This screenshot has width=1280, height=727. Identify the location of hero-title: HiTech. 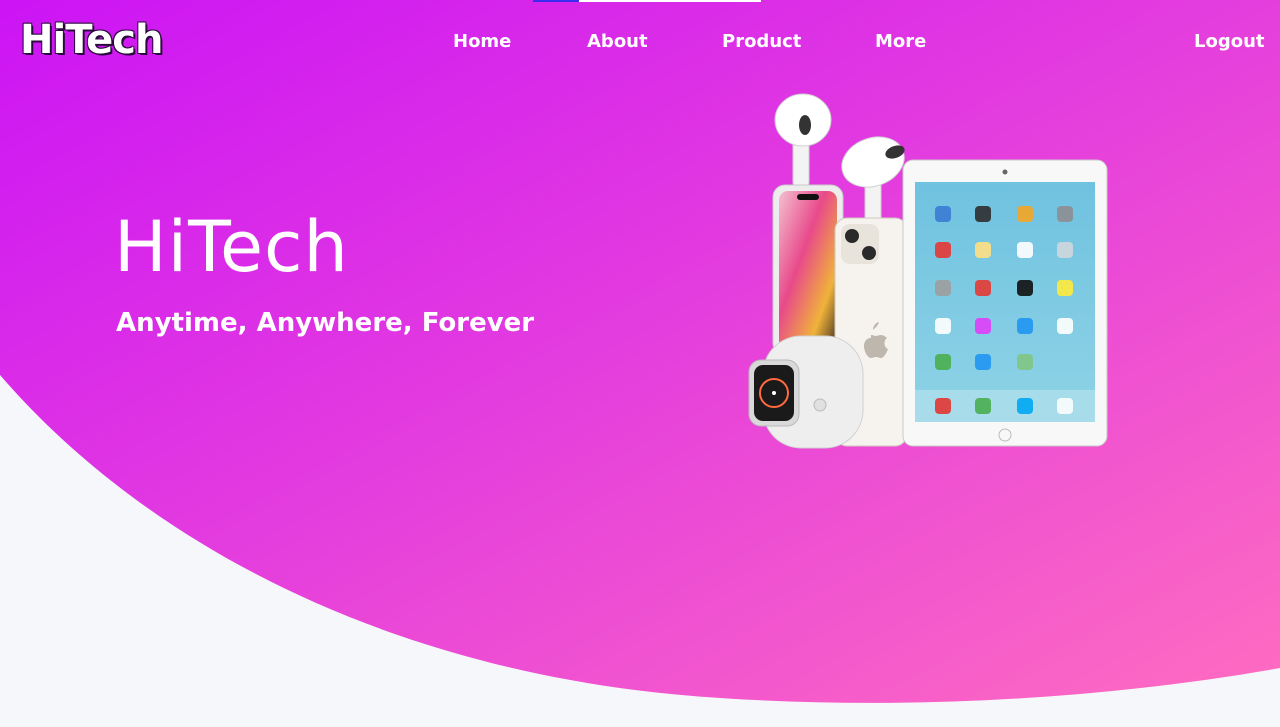
(231, 247).